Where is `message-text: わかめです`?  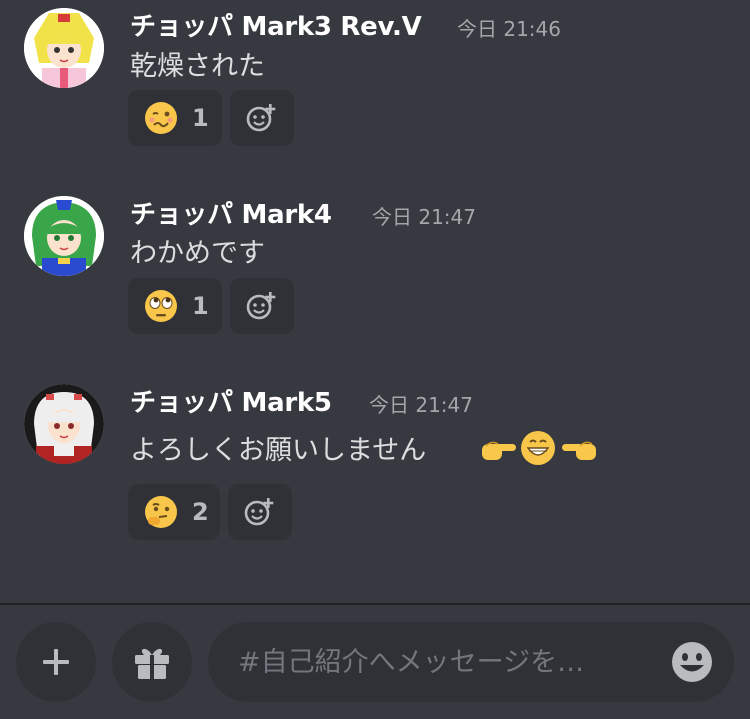
message-text: わかめです is located at coordinates (197, 253).